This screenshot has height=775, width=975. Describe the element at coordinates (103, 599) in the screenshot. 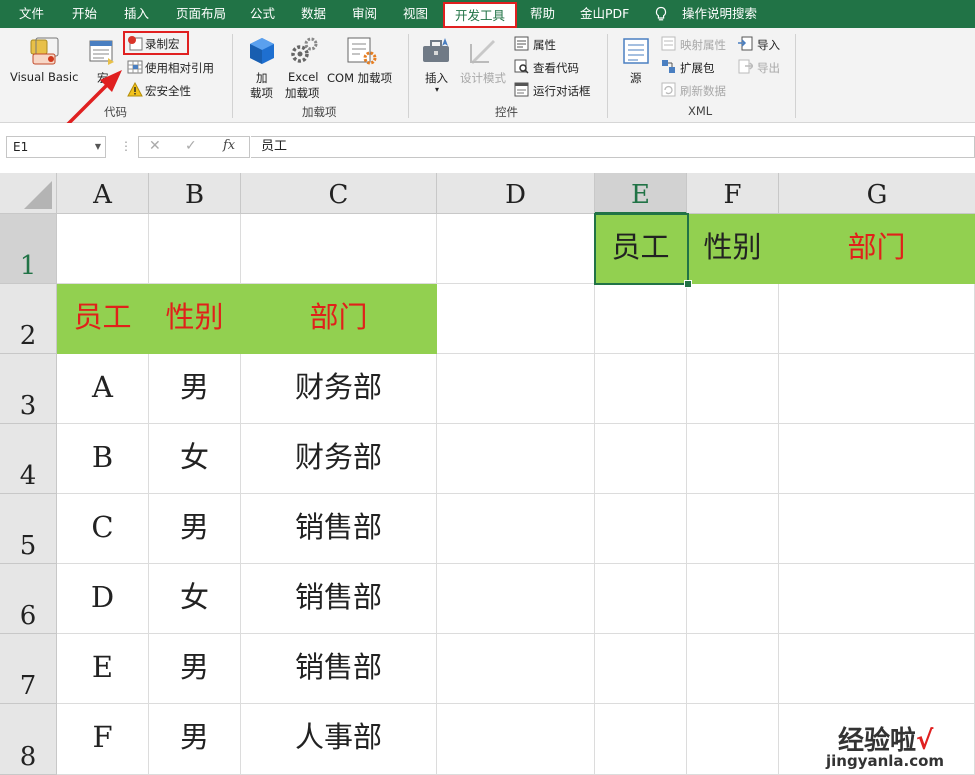

I see `cell-a6: D` at that location.